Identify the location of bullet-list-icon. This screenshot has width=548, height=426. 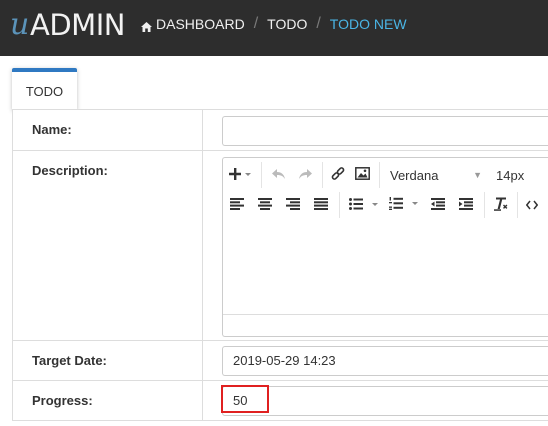
(364, 205).